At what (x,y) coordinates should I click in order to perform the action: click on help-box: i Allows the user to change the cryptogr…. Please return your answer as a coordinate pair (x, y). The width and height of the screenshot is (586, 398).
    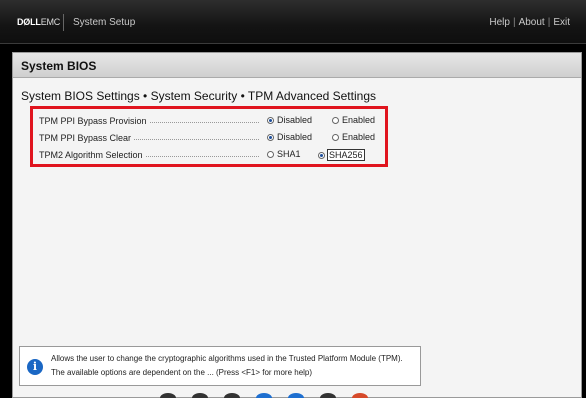
    Looking at the image, I should click on (220, 366).